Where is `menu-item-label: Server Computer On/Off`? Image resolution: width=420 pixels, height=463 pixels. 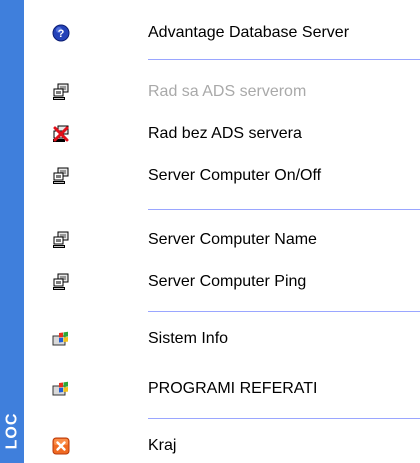
menu-item-label: Server Computer On/Off is located at coordinates (235, 175).